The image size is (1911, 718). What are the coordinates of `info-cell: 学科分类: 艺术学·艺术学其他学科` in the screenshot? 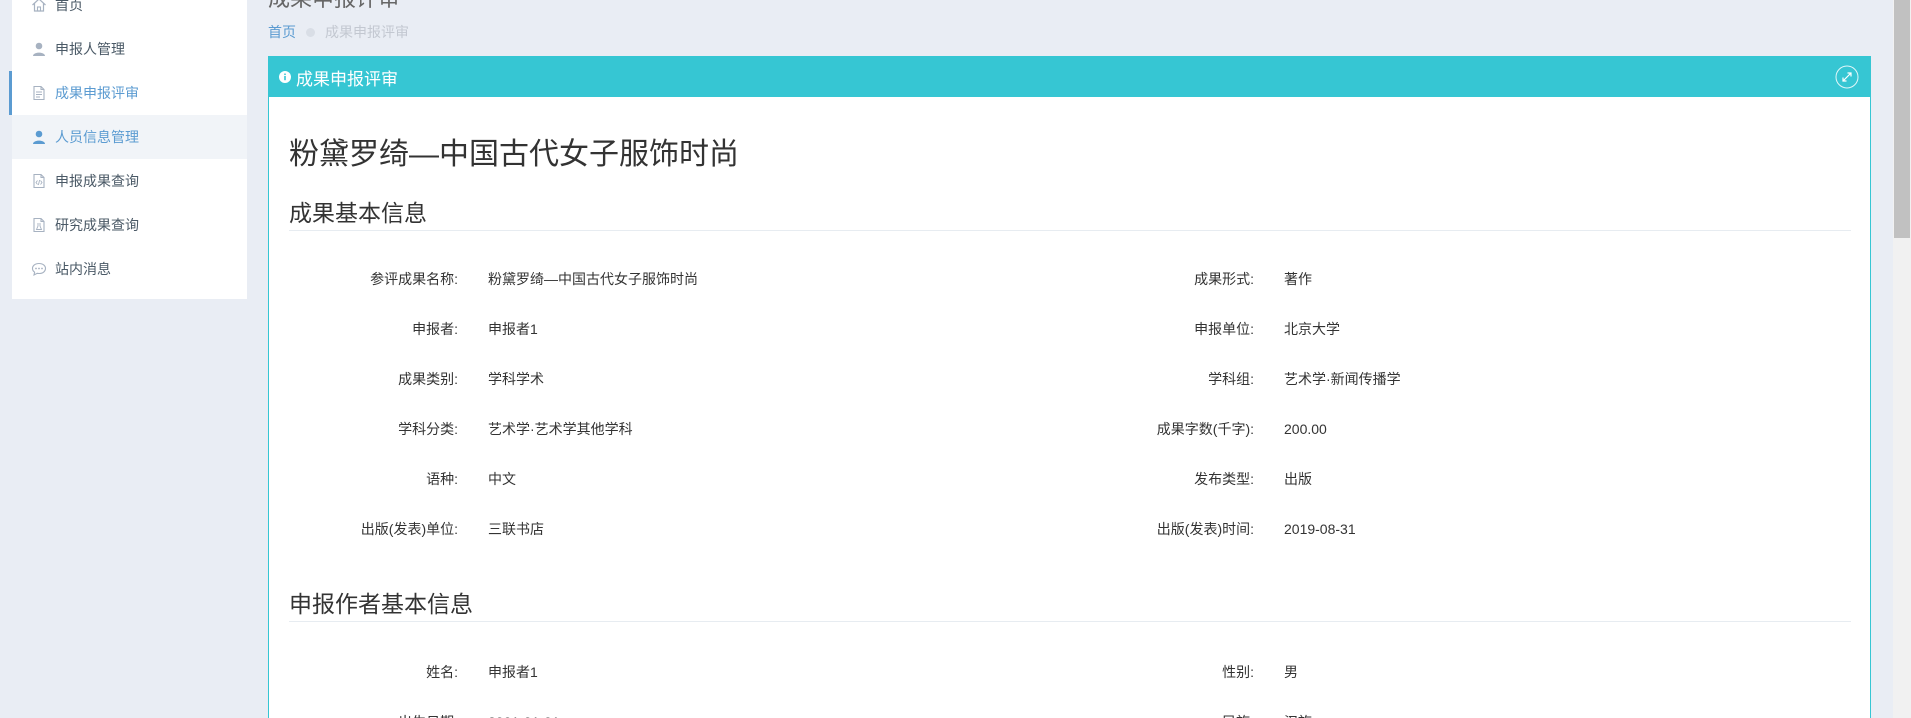 It's located at (679, 429).